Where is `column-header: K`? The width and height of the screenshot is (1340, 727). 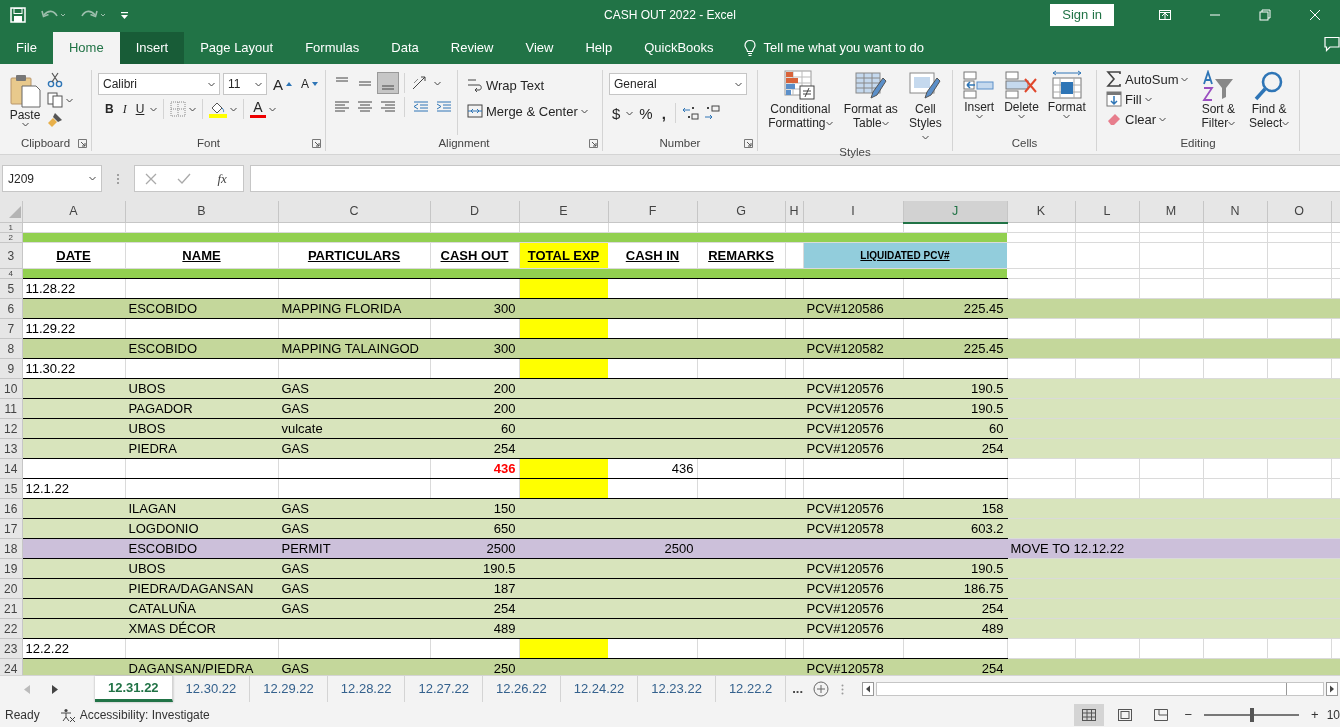
column-header: K is located at coordinates (1041, 212).